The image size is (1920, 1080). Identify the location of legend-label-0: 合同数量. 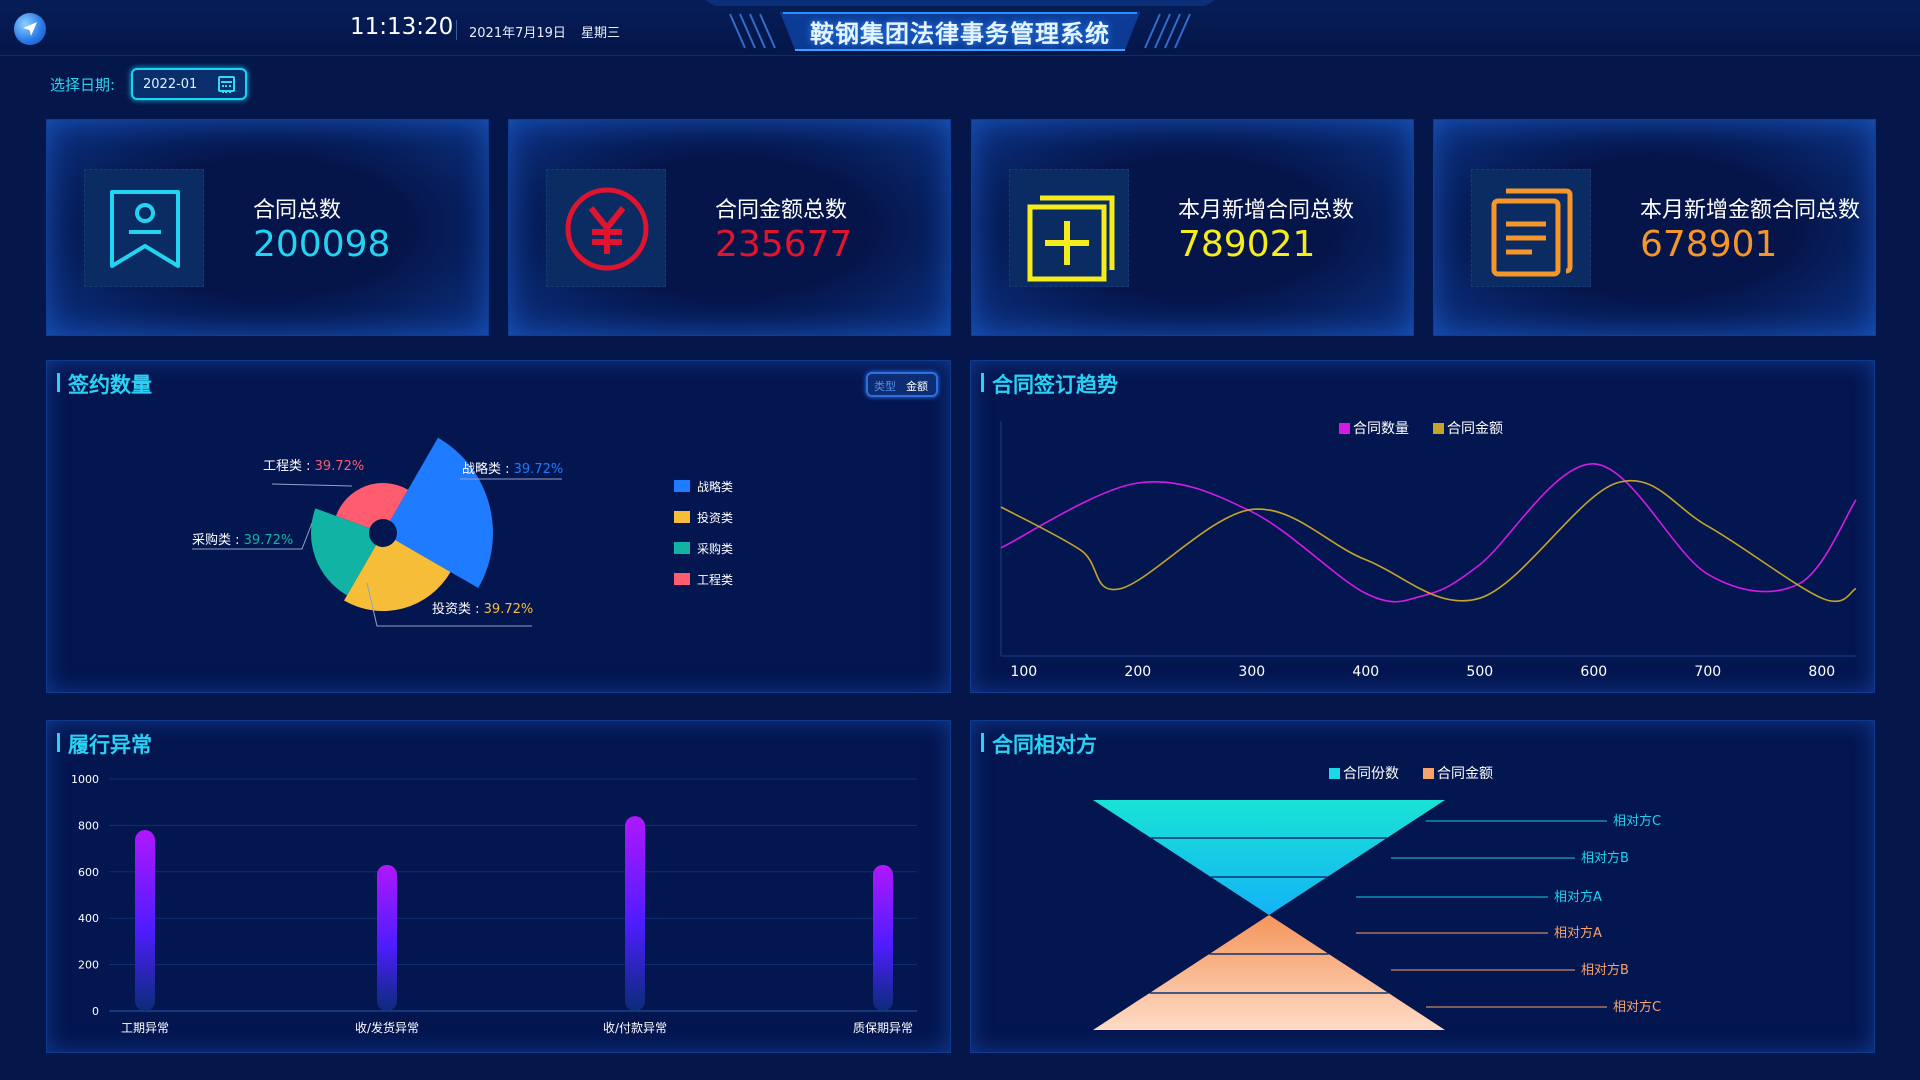
(1381, 429).